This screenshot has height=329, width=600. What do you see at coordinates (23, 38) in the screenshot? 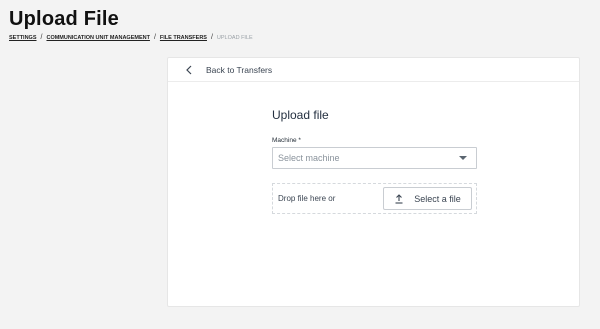
I see `breadcrumb-settings: SETTINGS` at bounding box center [23, 38].